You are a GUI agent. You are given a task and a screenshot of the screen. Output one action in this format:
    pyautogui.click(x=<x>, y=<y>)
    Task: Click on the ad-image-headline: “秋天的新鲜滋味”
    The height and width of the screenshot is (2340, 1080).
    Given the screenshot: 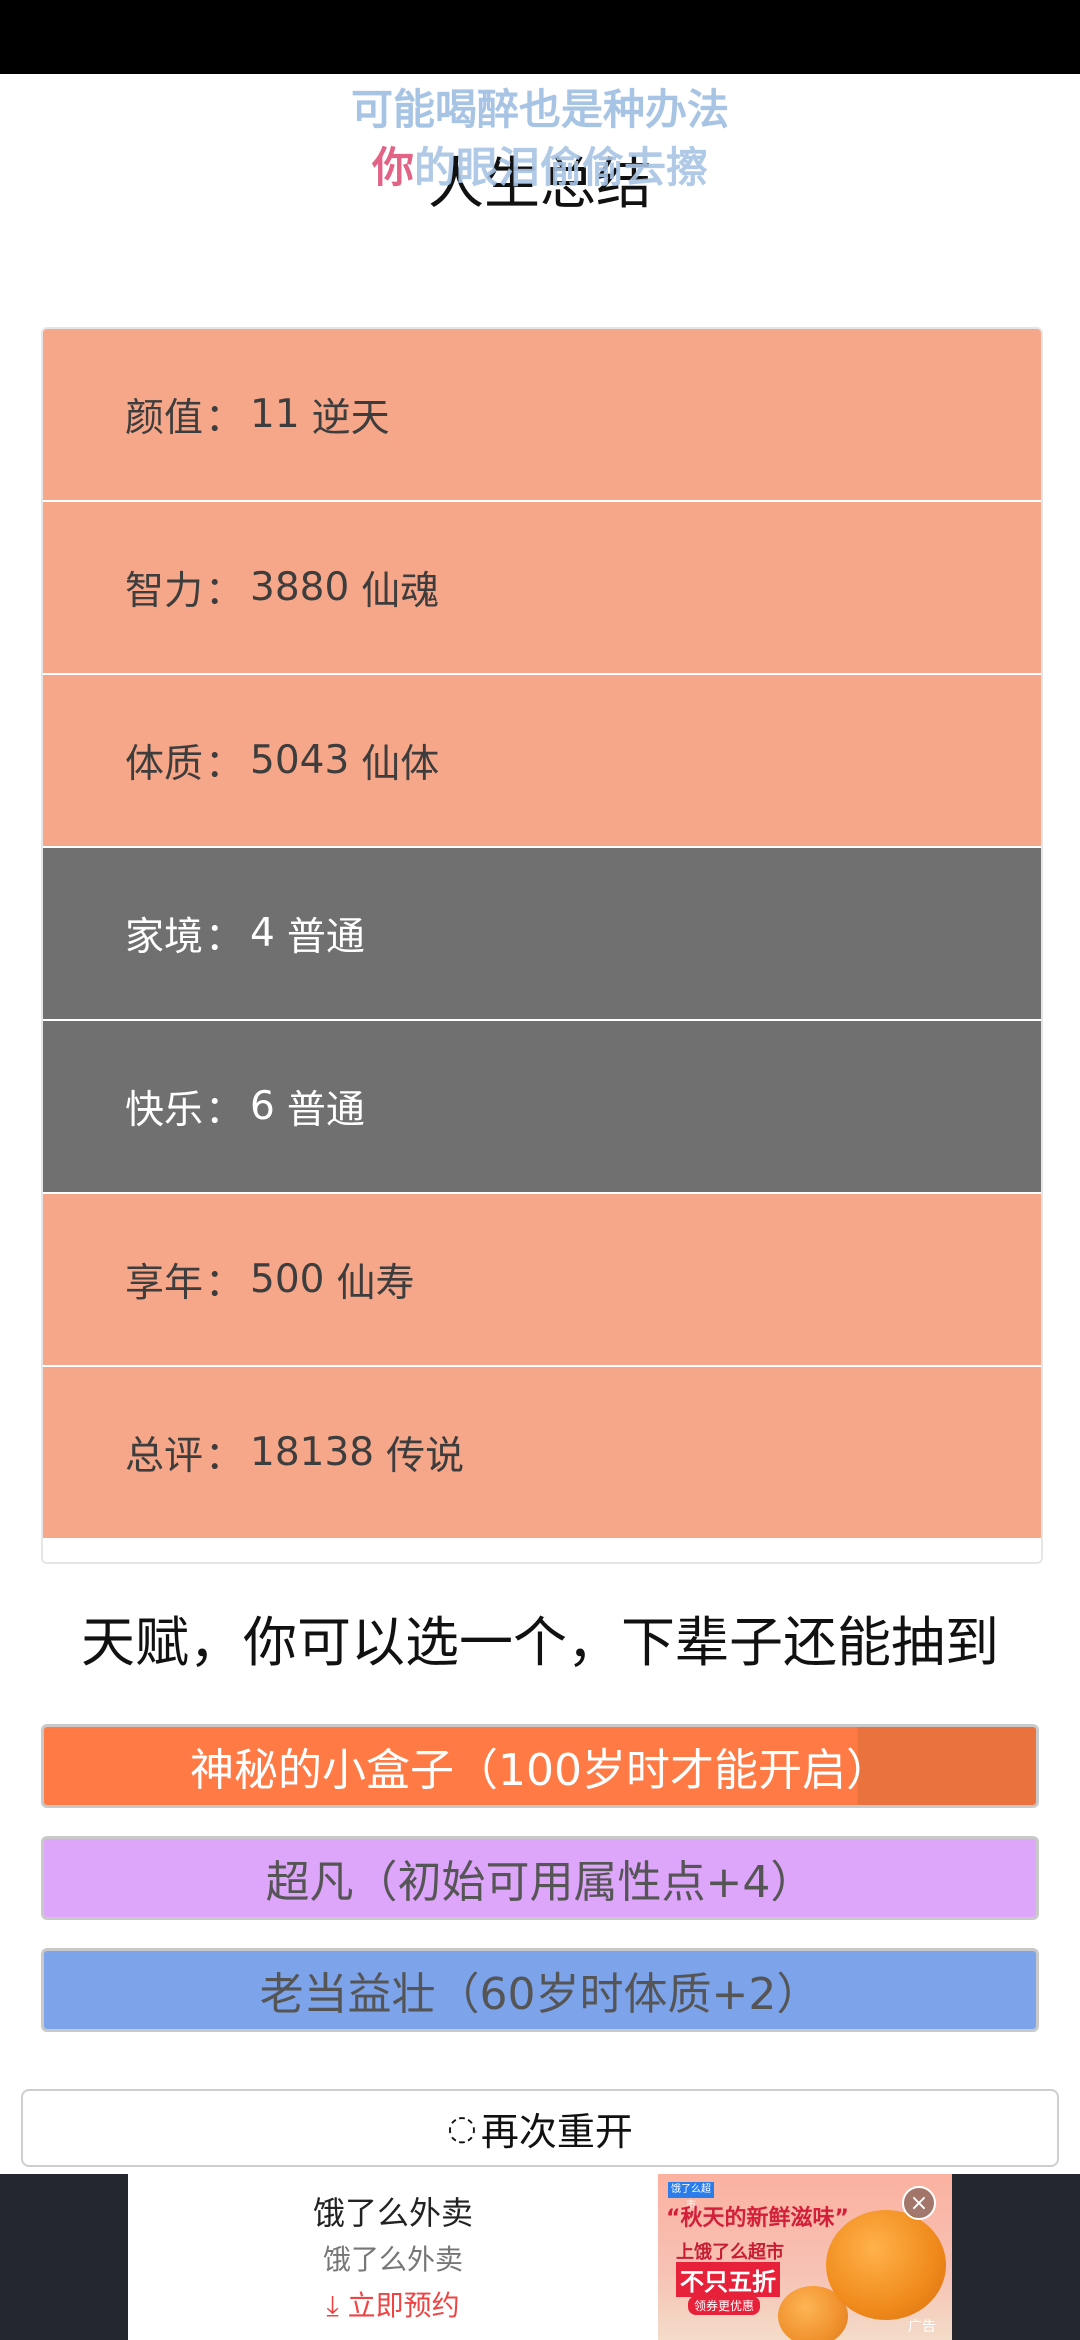 What is the action you would take?
    pyautogui.click(x=757, y=2218)
    